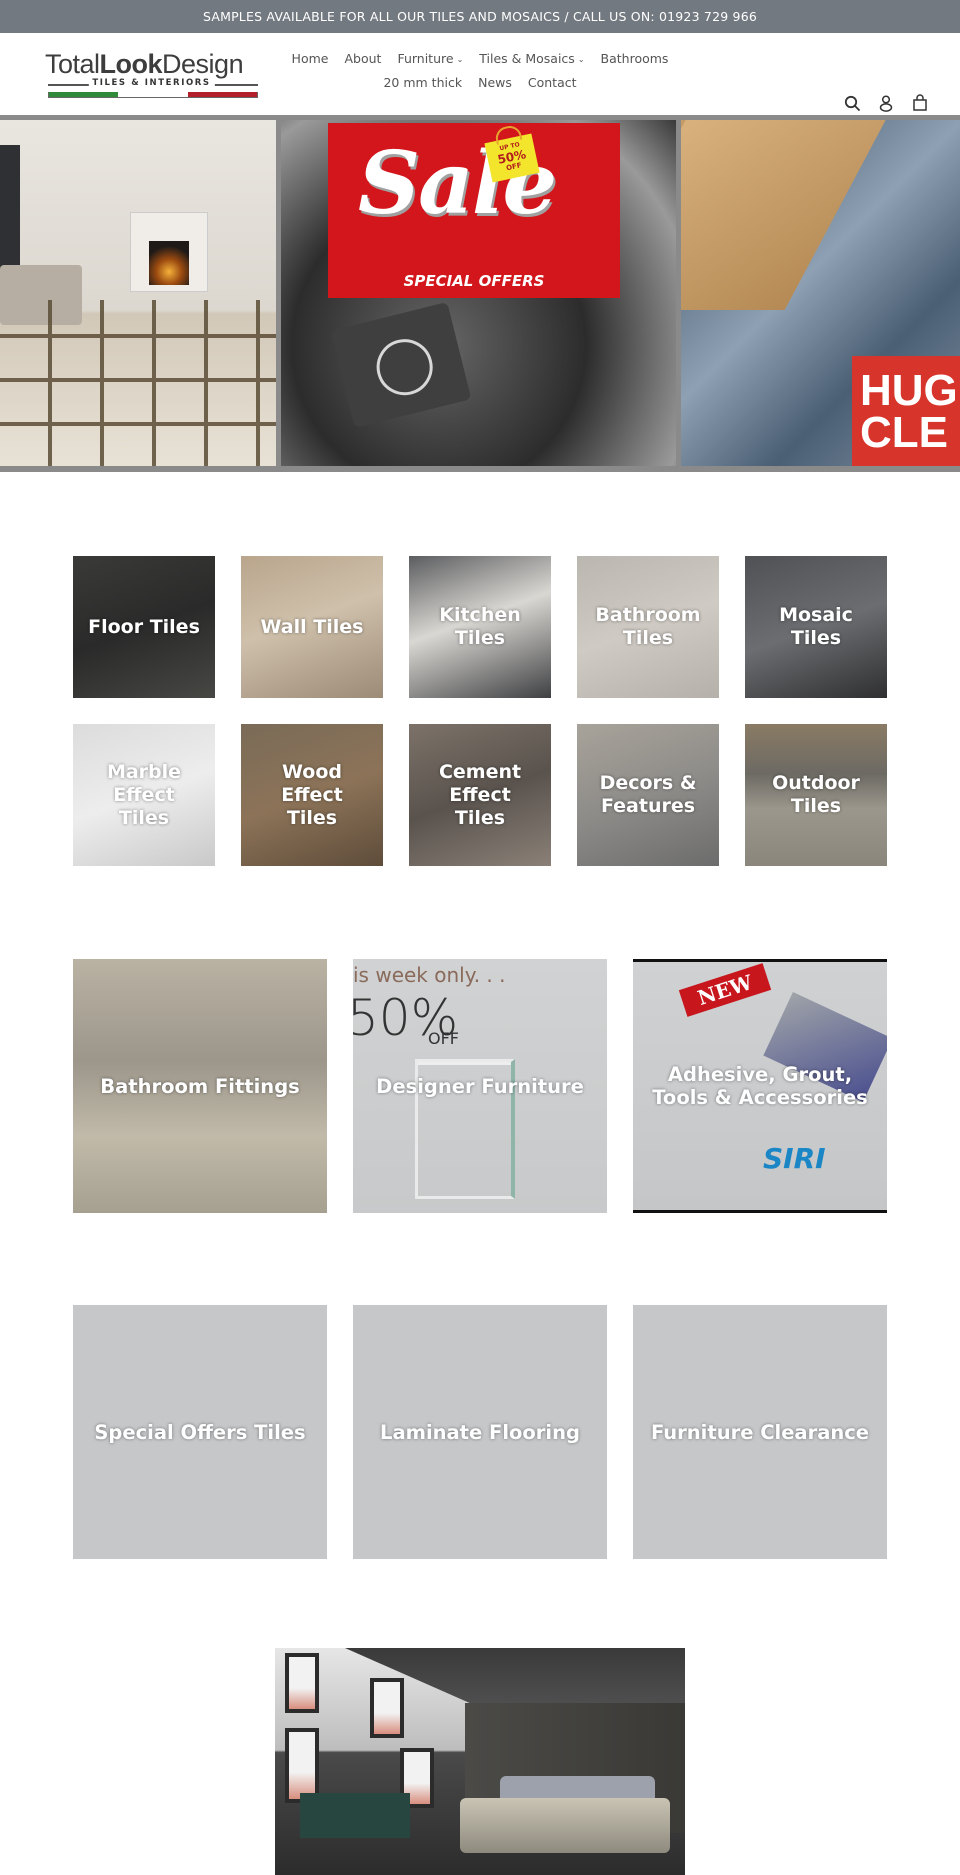  I want to click on new-ribbon: NEW, so click(725, 990).